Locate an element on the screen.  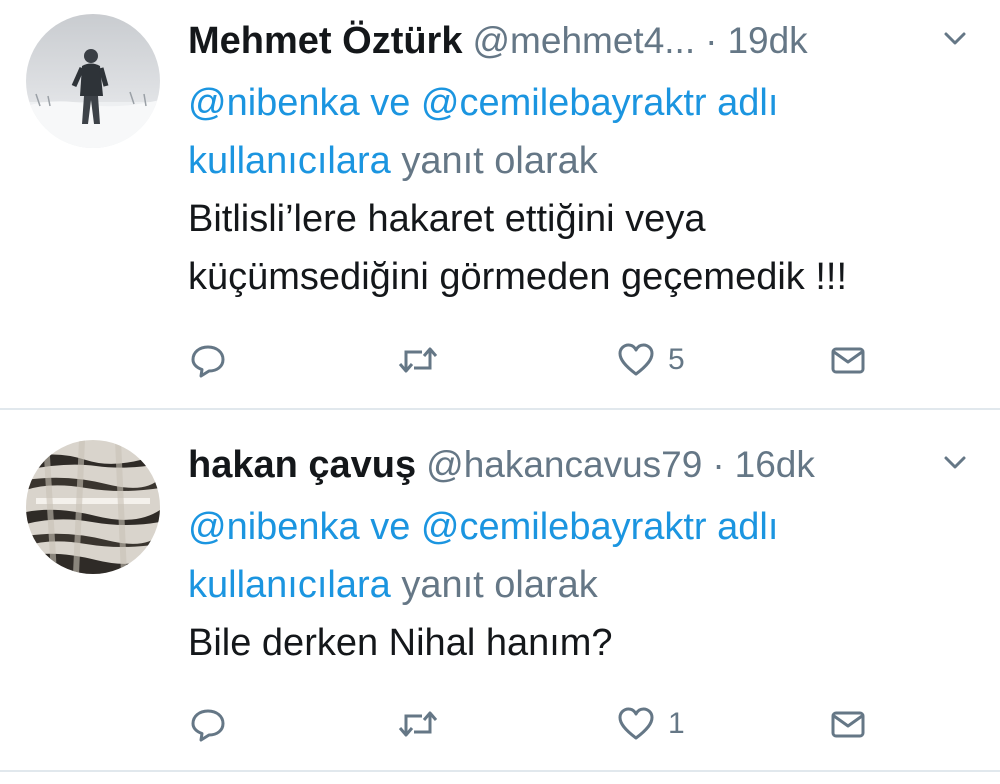
tweet-text: Bile derken Nihal hanım? is located at coordinates (579, 643).